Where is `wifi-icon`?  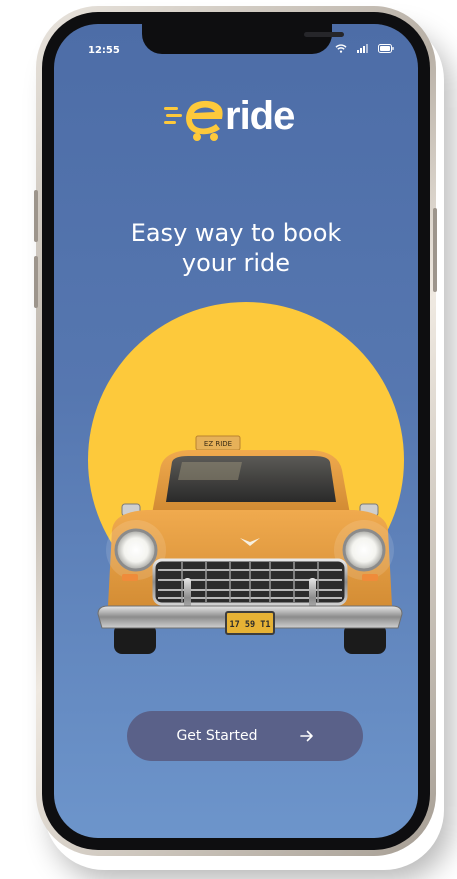 wifi-icon is located at coordinates (341, 48).